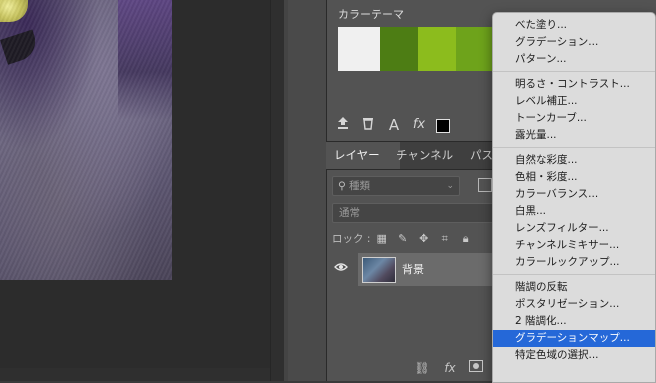 The image size is (656, 383). What do you see at coordinates (445, 239) in the screenshot?
I see `lock-artboard-icon: ⌗` at bounding box center [445, 239].